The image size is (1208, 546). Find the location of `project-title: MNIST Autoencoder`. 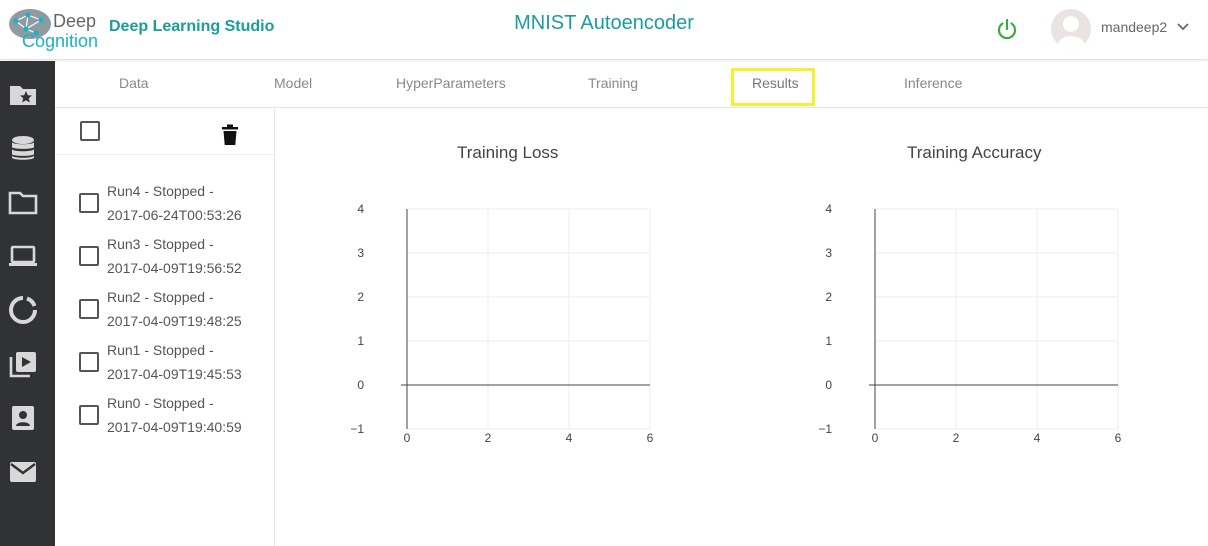

project-title: MNIST Autoencoder is located at coordinates (604, 23).